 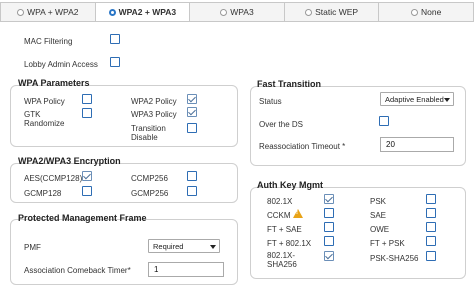 What do you see at coordinates (387, 243) in the screenshot?
I see `akm-ft-psk-label: FT + PSK` at bounding box center [387, 243].